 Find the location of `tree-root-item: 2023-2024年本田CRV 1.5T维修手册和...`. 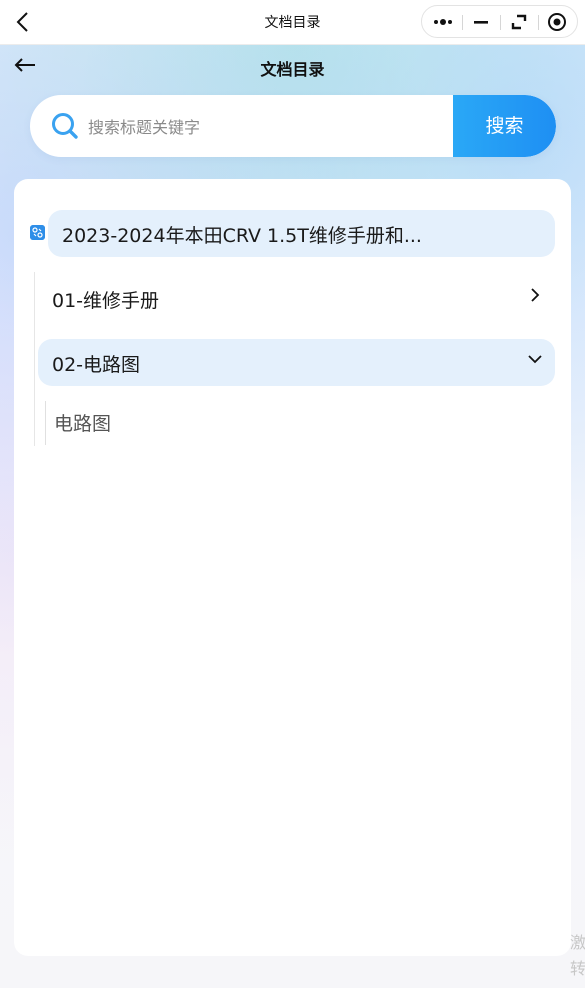

tree-root-item: 2023-2024年本田CRV 1.5T维修手册和... is located at coordinates (301, 233).